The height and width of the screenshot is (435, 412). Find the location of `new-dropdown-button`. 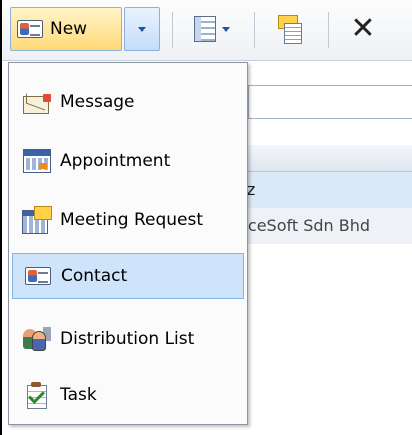

new-dropdown-button is located at coordinates (142, 29).